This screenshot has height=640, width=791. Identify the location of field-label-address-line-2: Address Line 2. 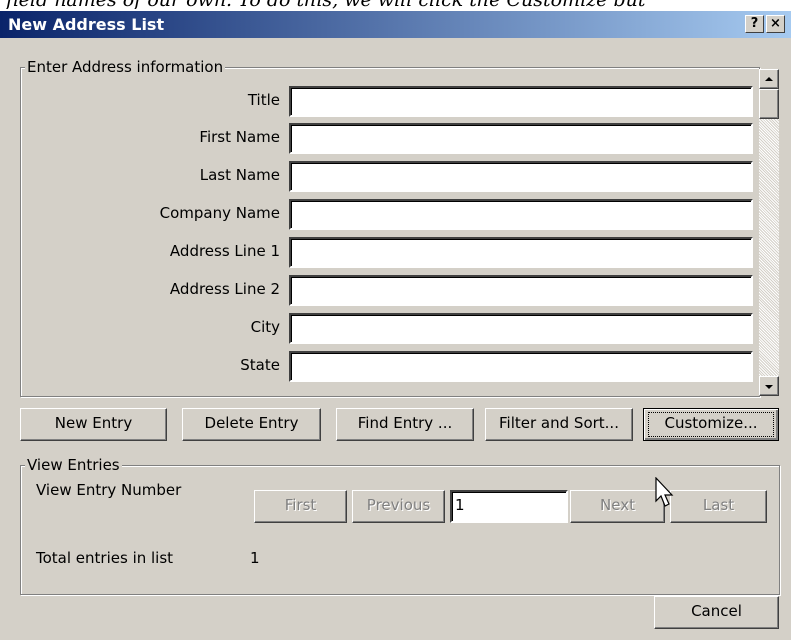
(224, 289).